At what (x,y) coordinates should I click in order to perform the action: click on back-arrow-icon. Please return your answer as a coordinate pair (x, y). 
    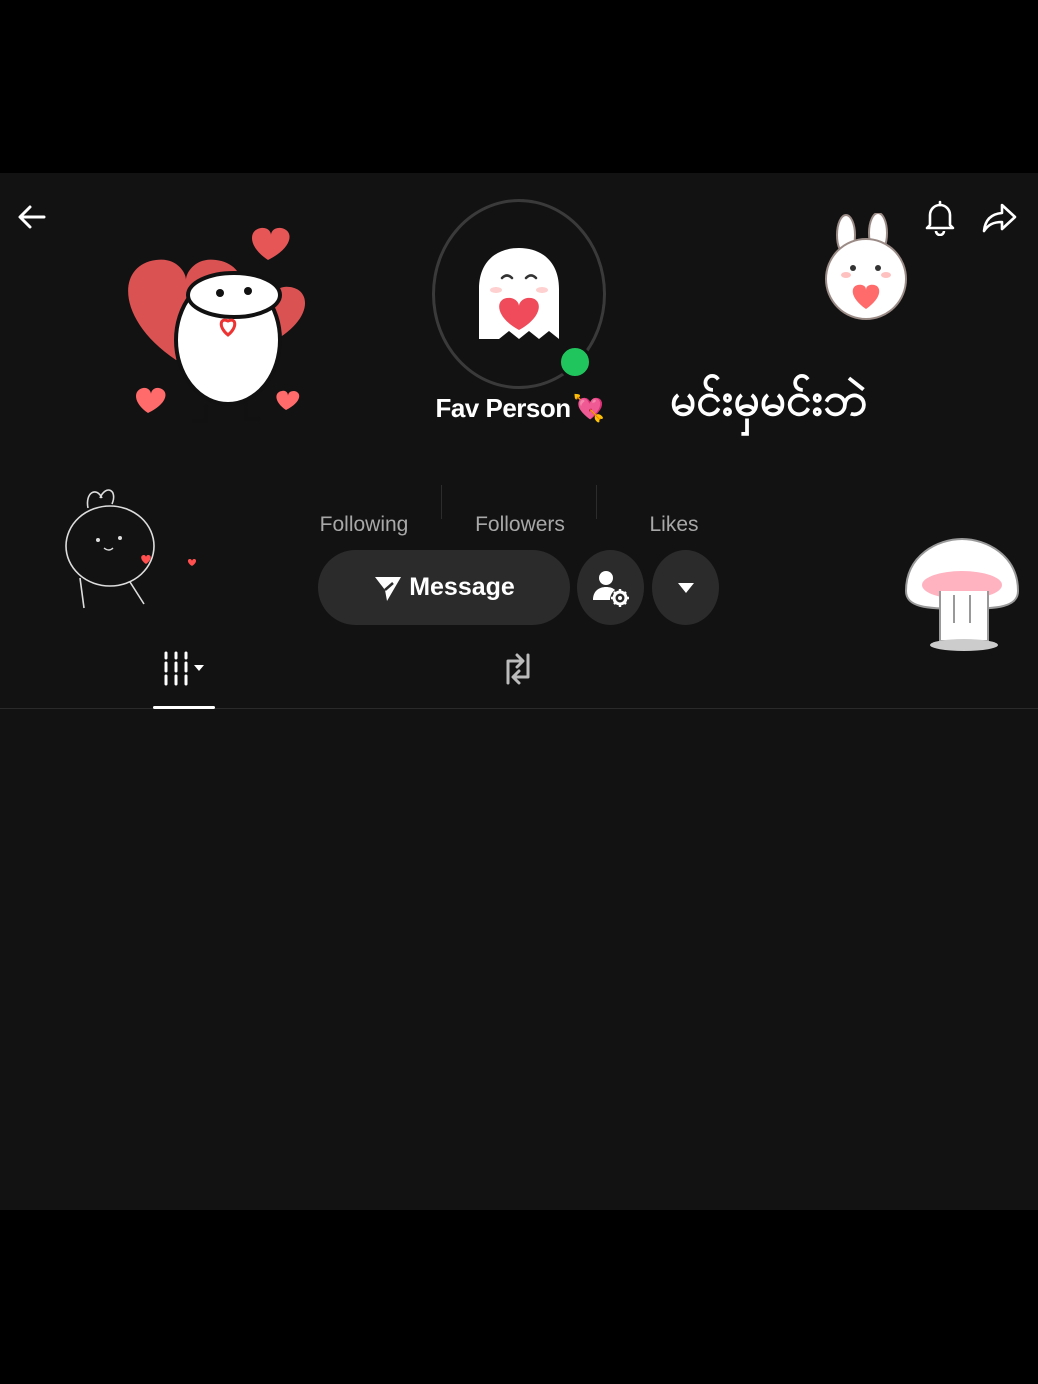
    Looking at the image, I should click on (32, 217).